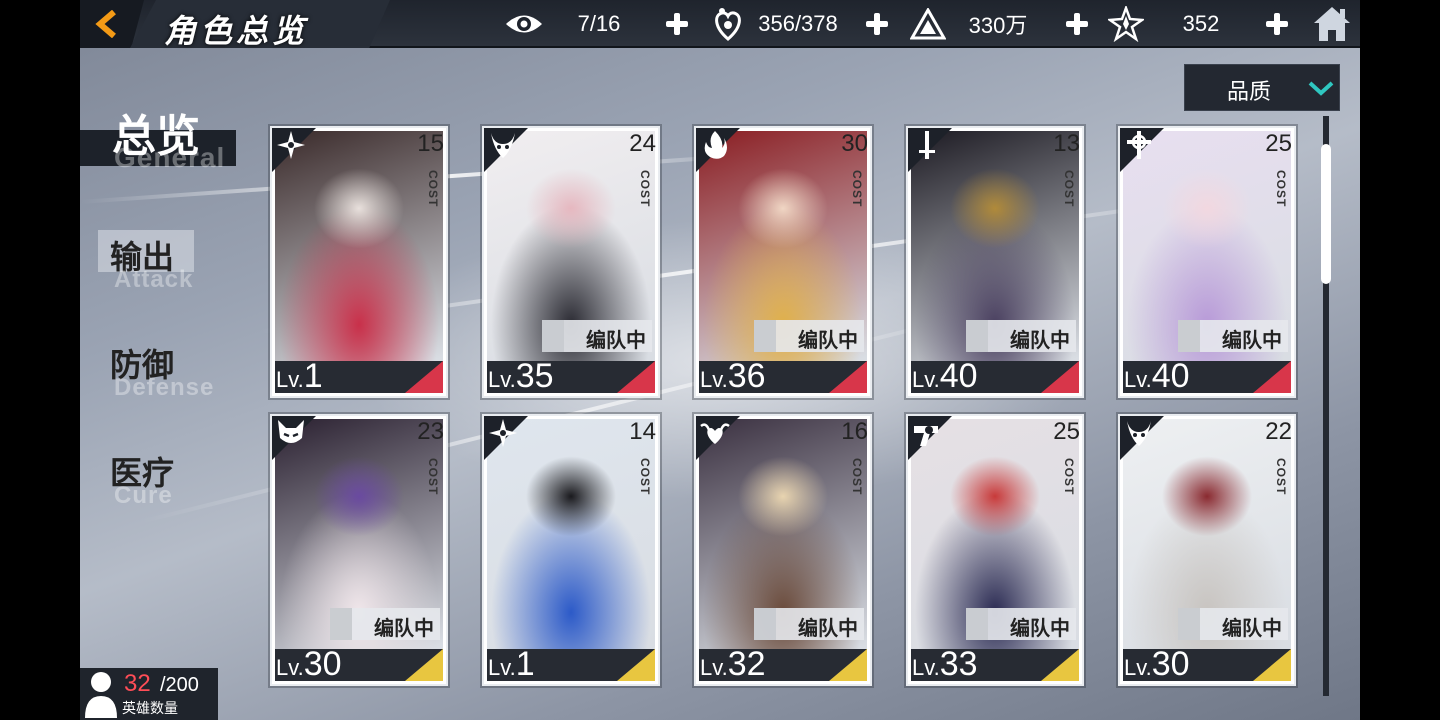  Describe the element at coordinates (677, 24) in the screenshot. I see `add-eye-button` at that location.